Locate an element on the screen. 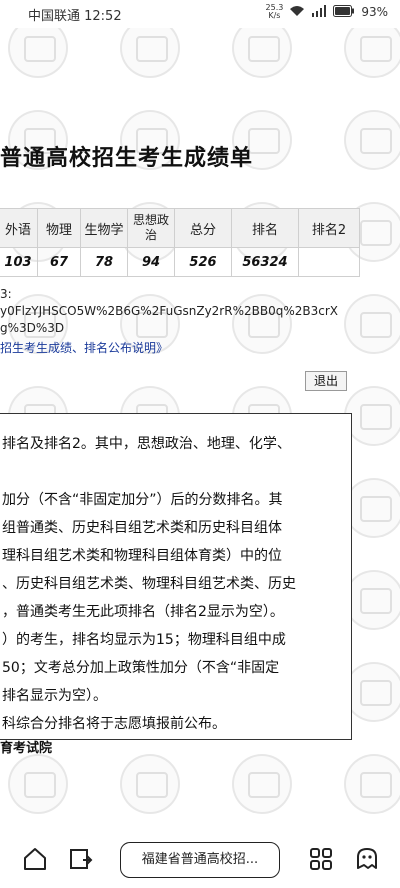  signal-icon is located at coordinates (319, 12).